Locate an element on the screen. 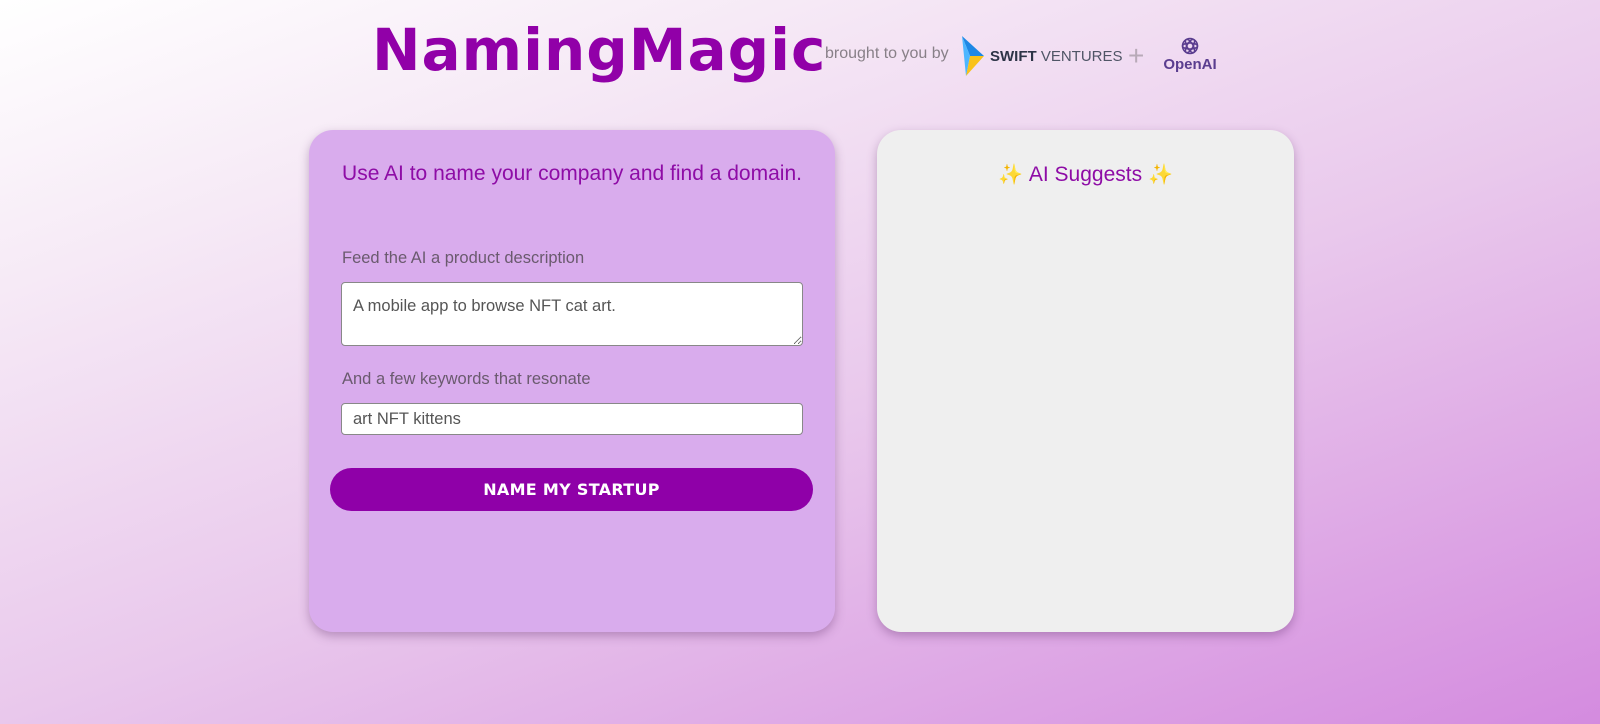 The image size is (1600, 724). keywords-input is located at coordinates (572, 419).